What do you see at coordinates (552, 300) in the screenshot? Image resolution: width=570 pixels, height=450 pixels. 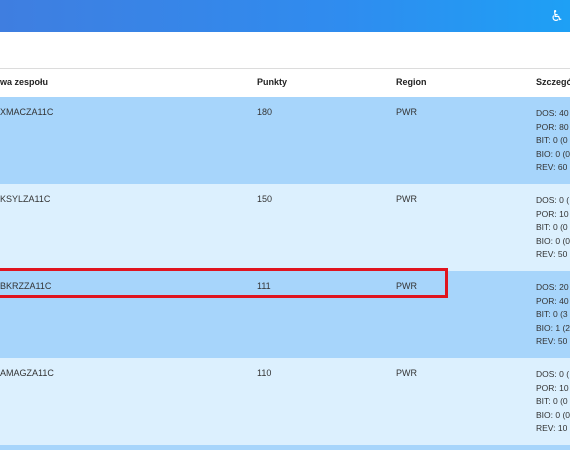 I see `detail-line: POR: 40` at bounding box center [552, 300].